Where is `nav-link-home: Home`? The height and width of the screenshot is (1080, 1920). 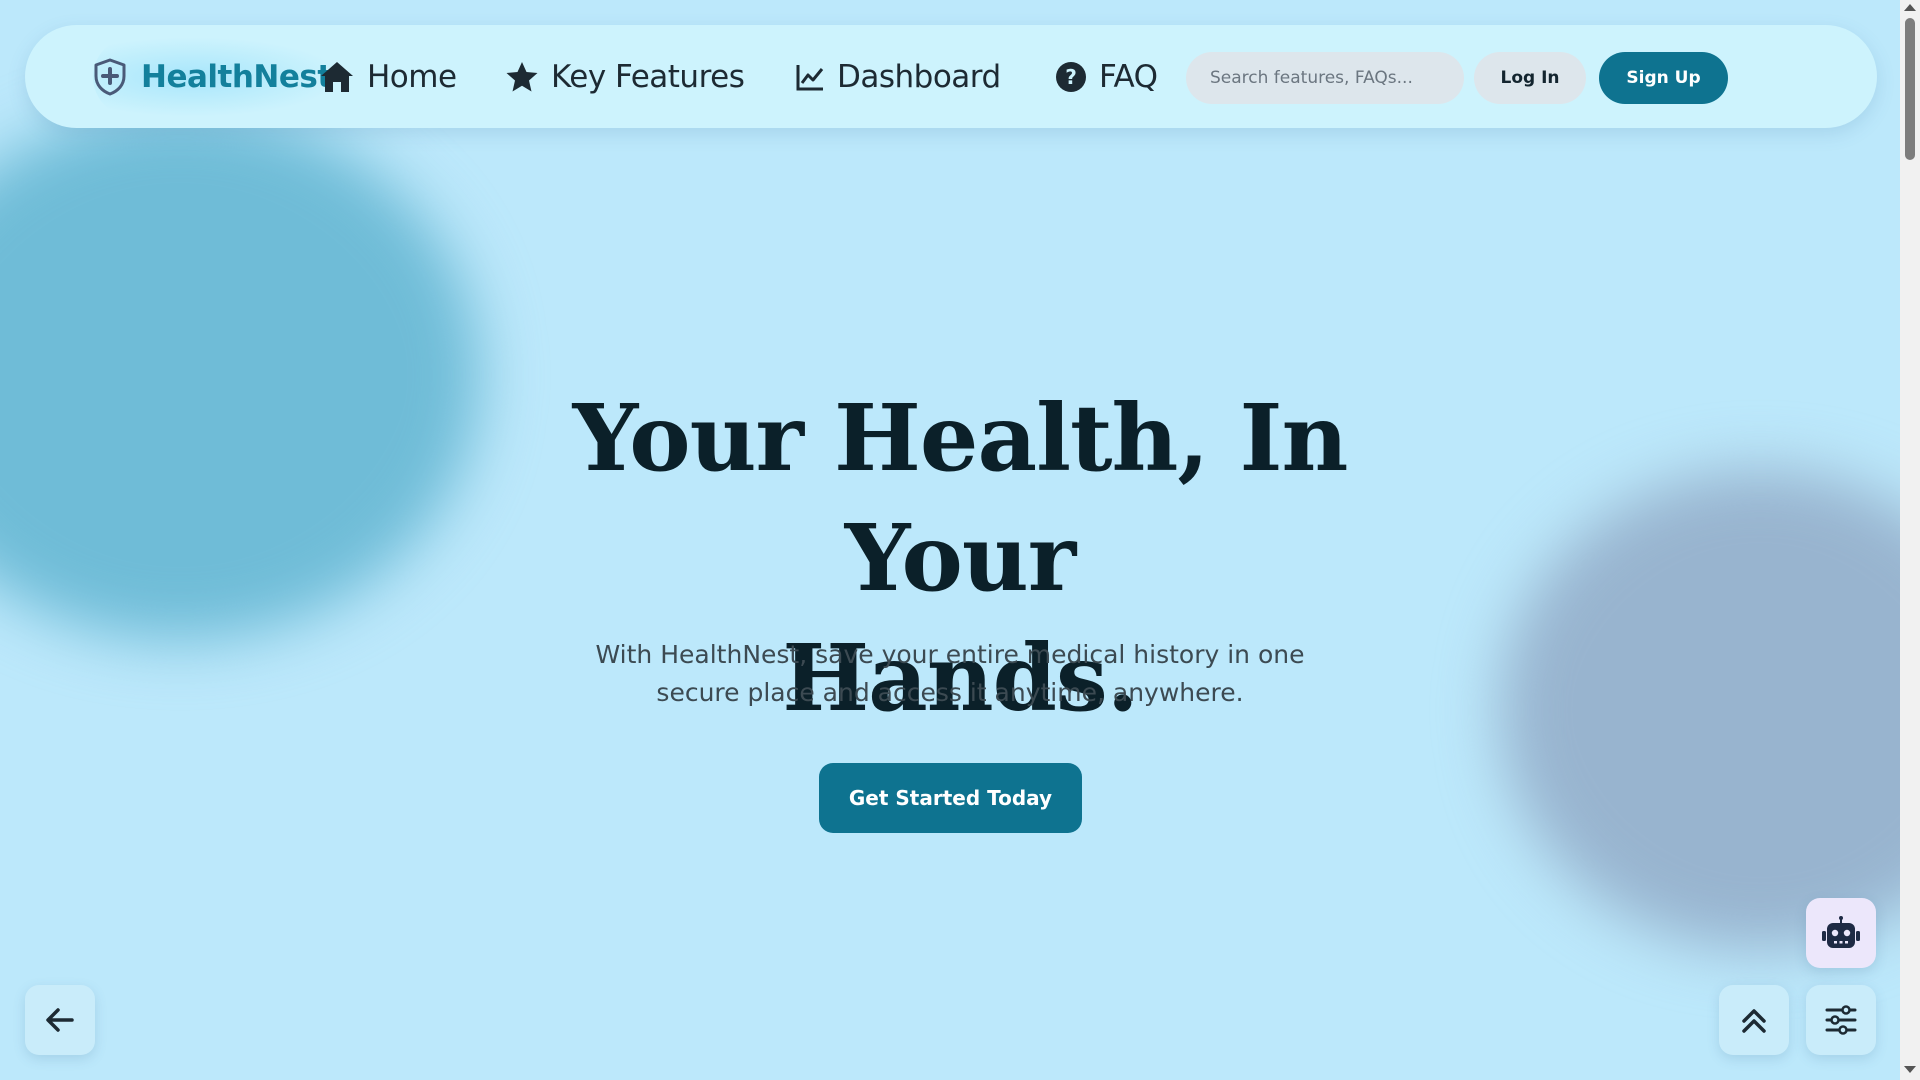
nav-link-home: Home is located at coordinates (388, 76).